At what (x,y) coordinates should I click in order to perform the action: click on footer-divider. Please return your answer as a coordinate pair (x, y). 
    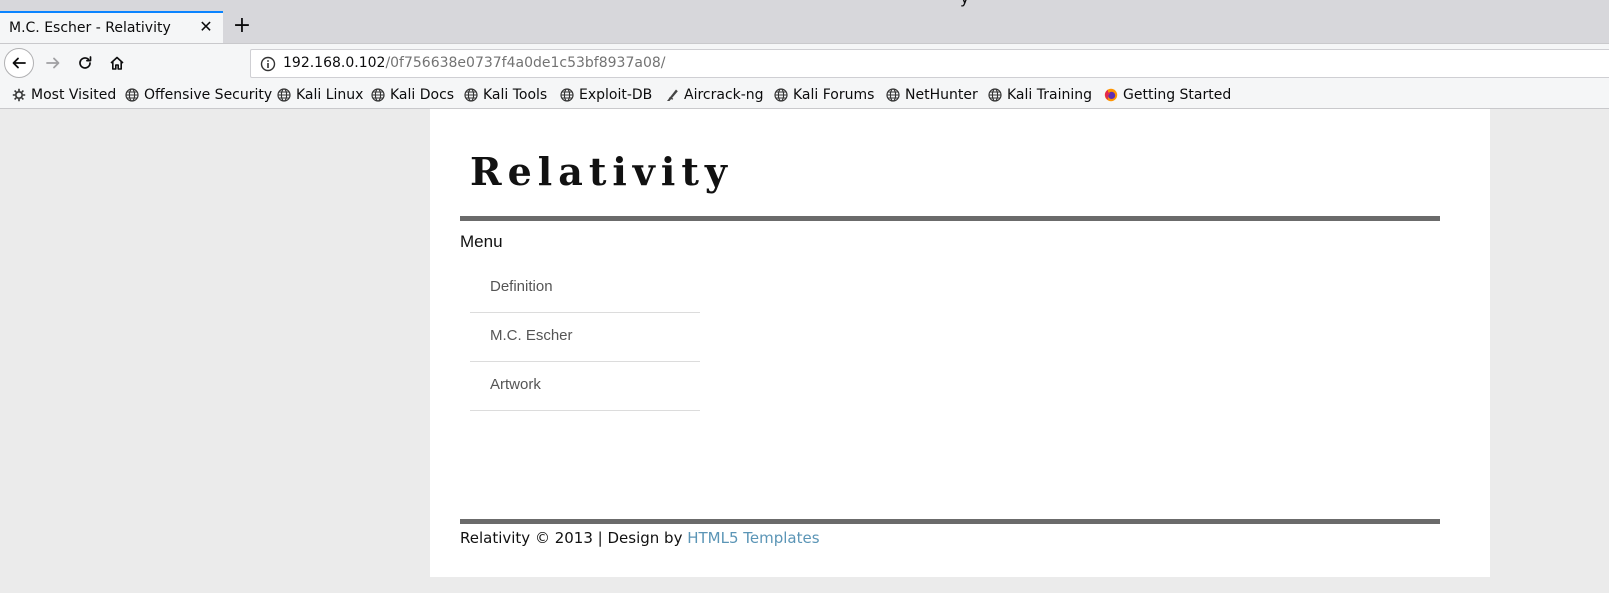
    Looking at the image, I should click on (950, 521).